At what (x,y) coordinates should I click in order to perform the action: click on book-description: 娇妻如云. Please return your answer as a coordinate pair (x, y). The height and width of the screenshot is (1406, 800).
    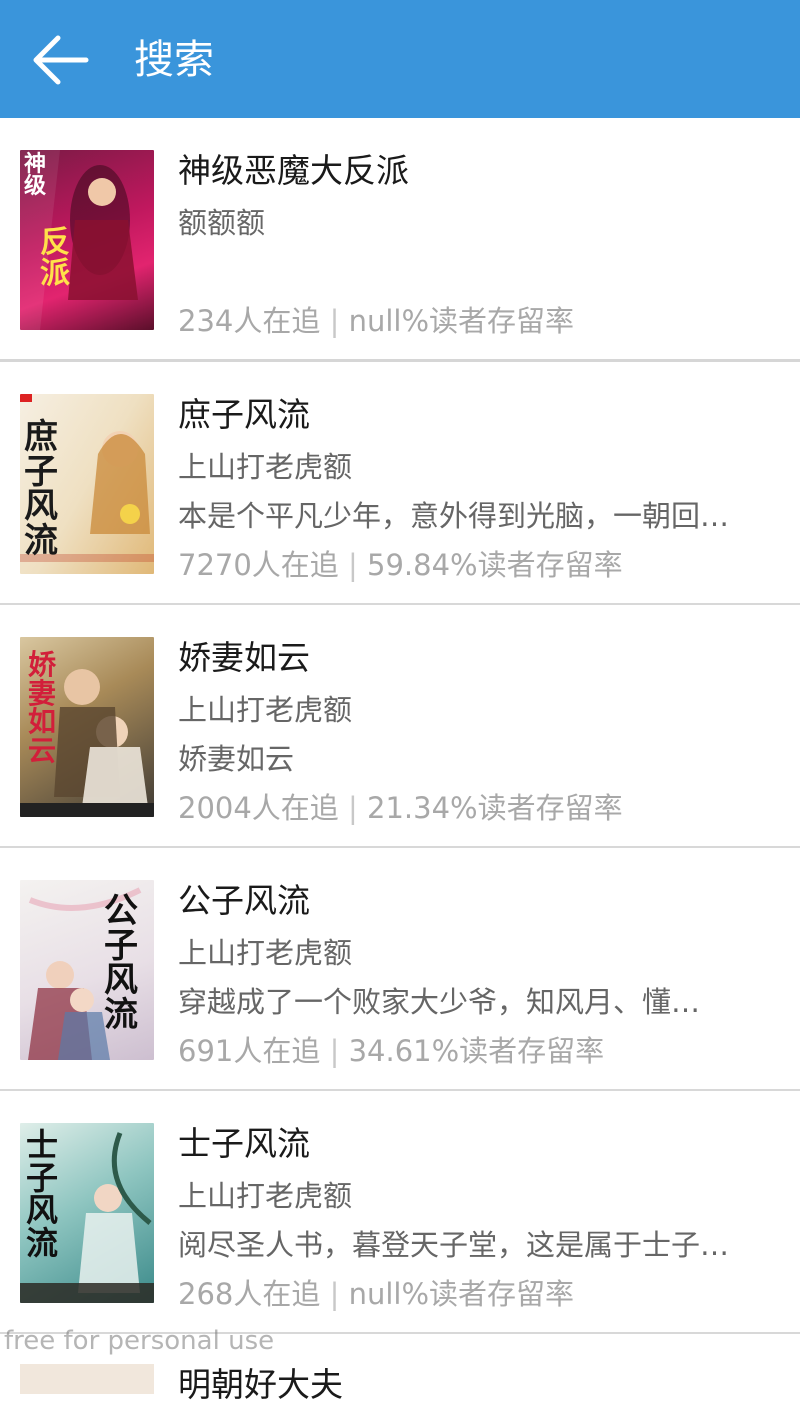
    Looking at the image, I should click on (236, 759).